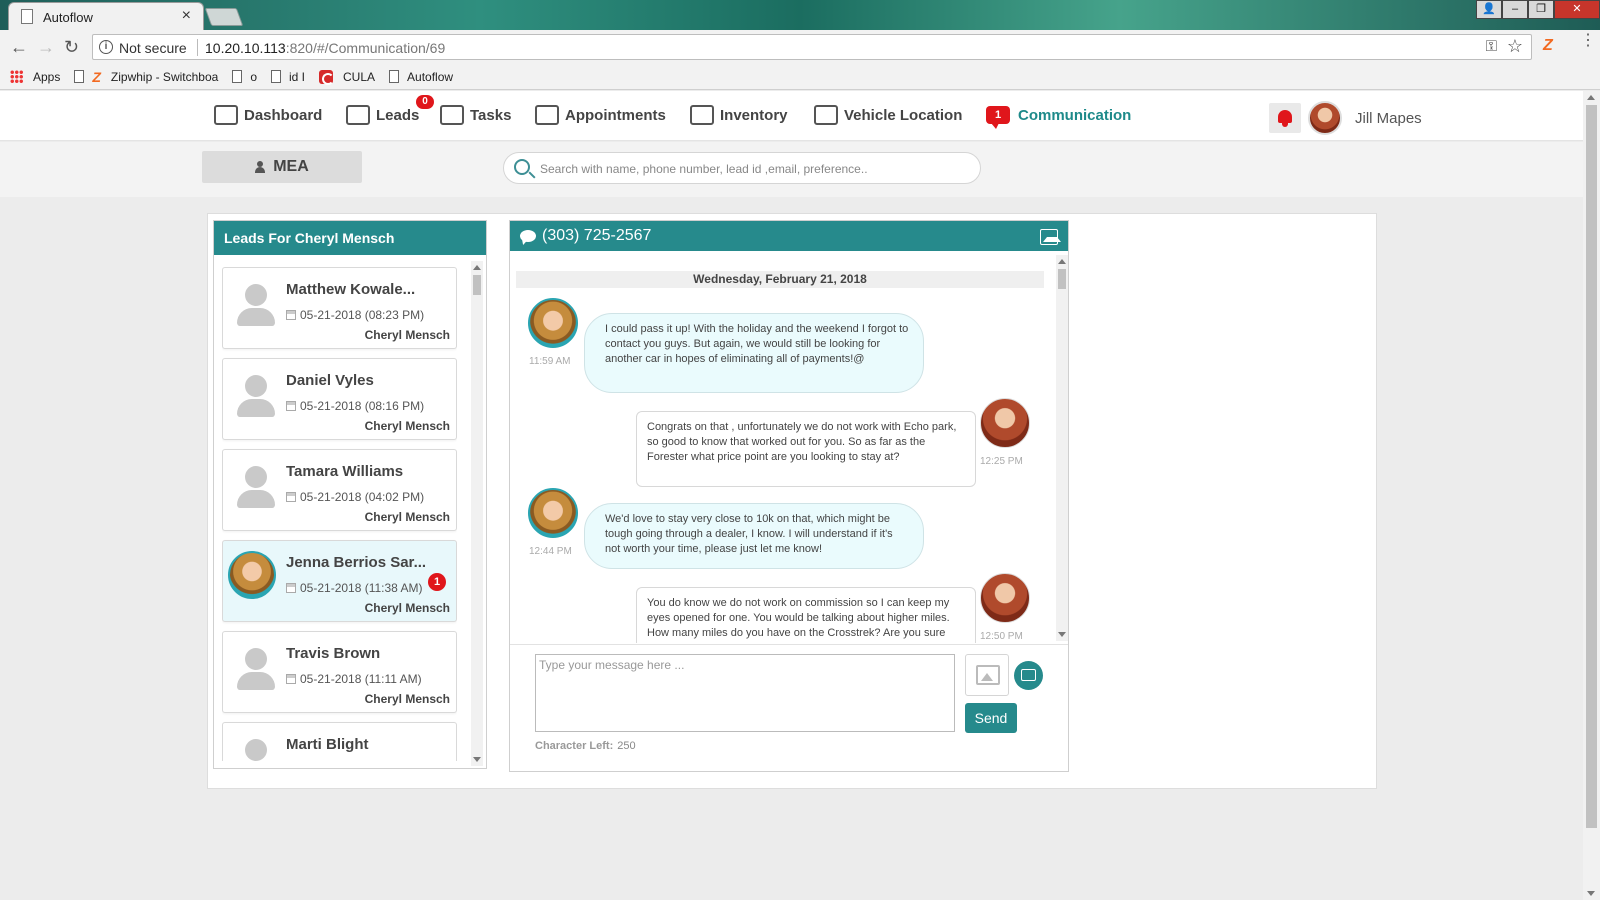  I want to click on chat-bubble-icon: 1, so click(998, 117).